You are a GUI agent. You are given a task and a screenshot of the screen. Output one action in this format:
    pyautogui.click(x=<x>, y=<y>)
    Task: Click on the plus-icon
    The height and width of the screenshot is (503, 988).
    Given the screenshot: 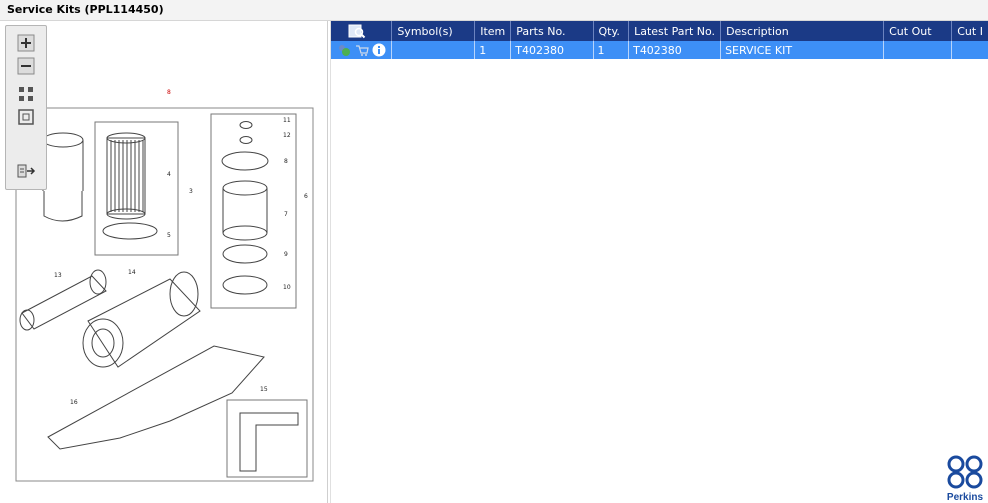 What is the action you would take?
    pyautogui.click(x=26, y=43)
    